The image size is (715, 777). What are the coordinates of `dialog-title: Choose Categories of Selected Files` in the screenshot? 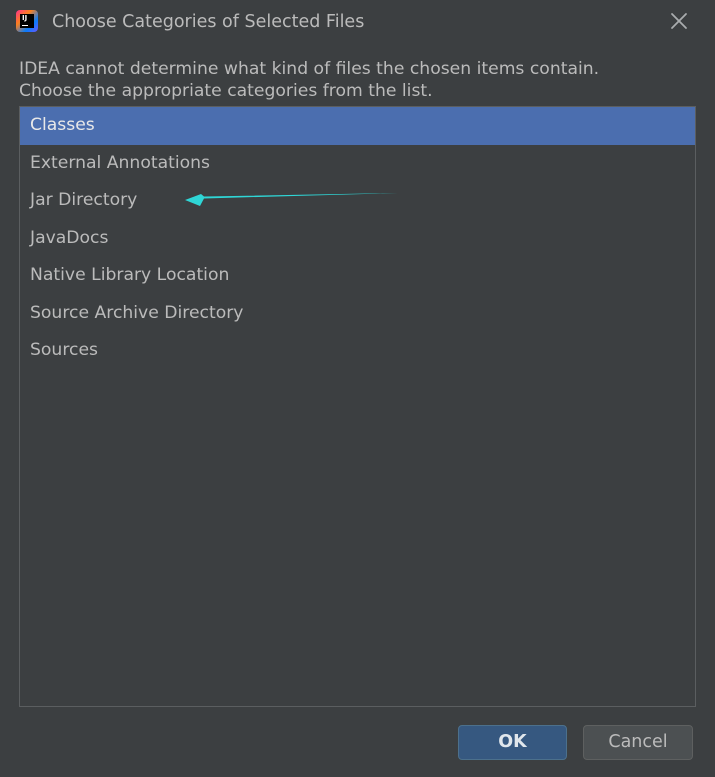 It's located at (208, 22).